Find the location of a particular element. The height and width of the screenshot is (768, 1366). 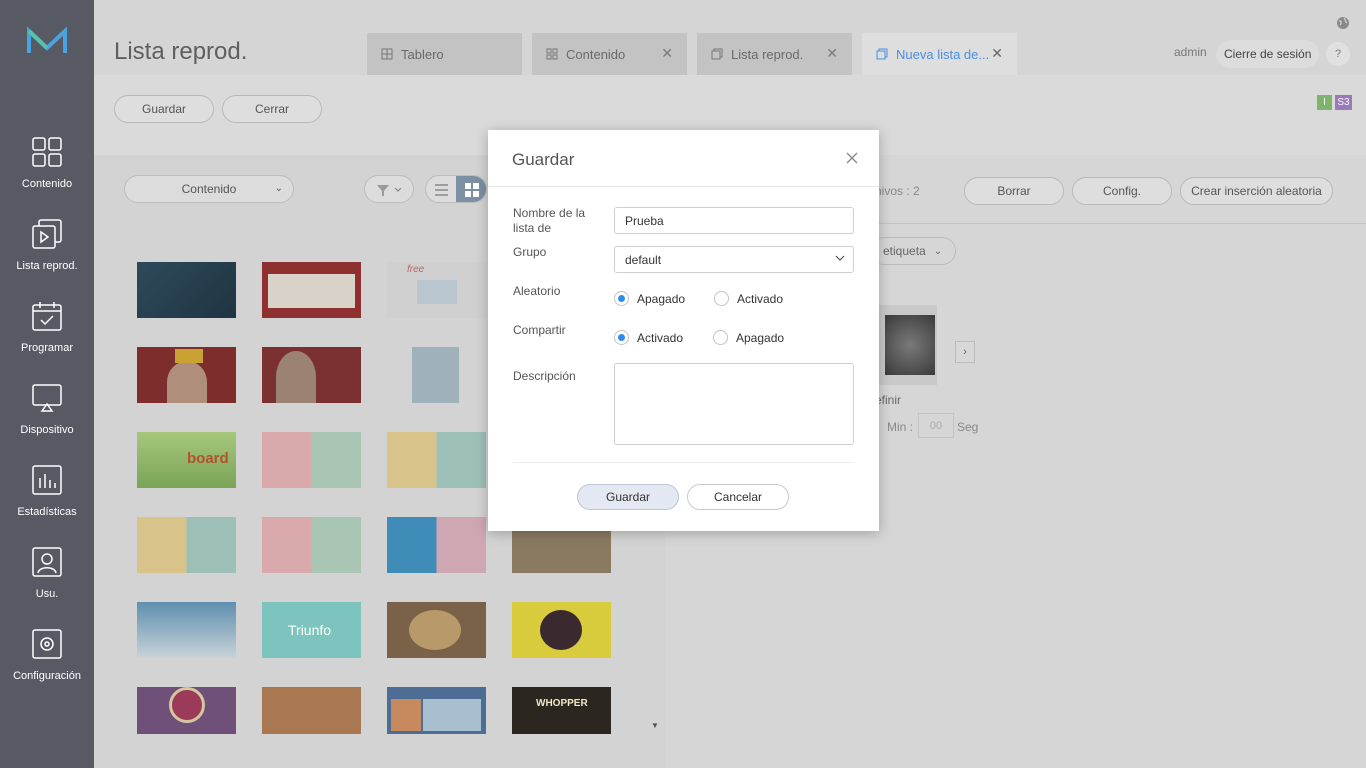

playlist-item-thumbnail is located at coordinates (906, 345).